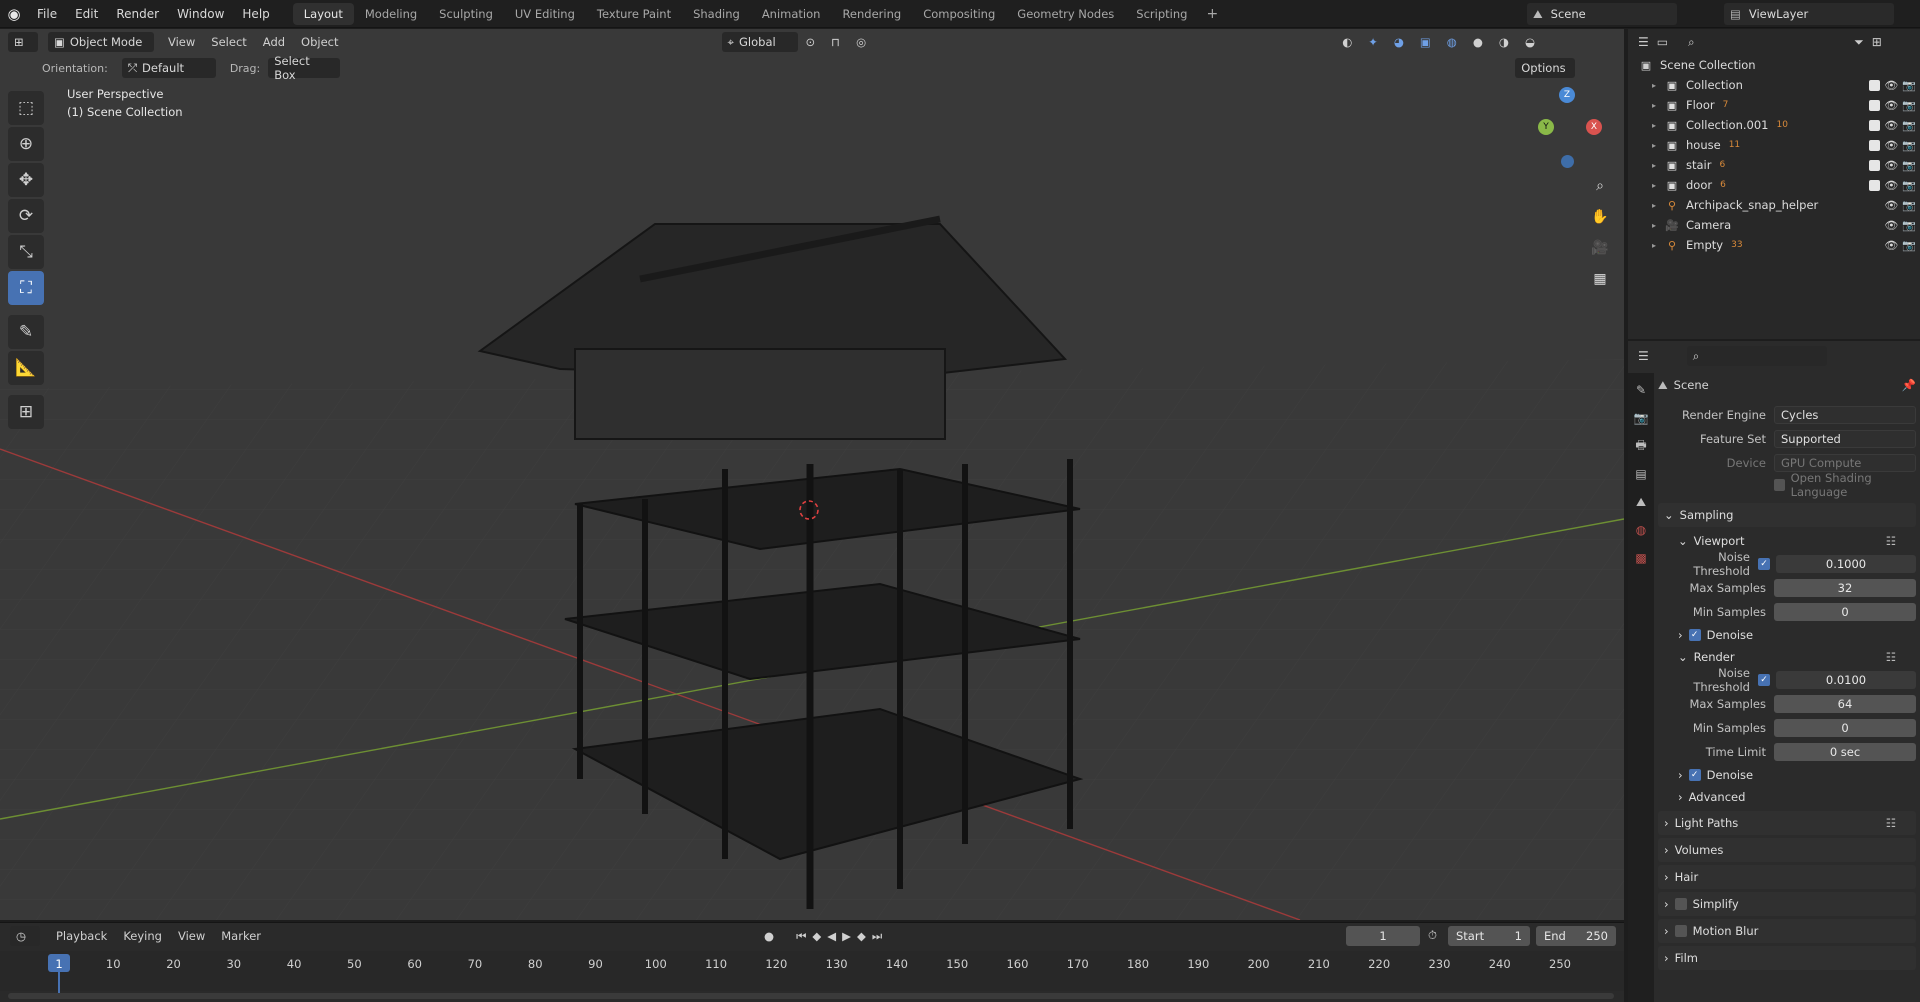 The height and width of the screenshot is (1002, 1920). What do you see at coordinates (26, 180) in the screenshot?
I see `move-icon: ✥` at bounding box center [26, 180].